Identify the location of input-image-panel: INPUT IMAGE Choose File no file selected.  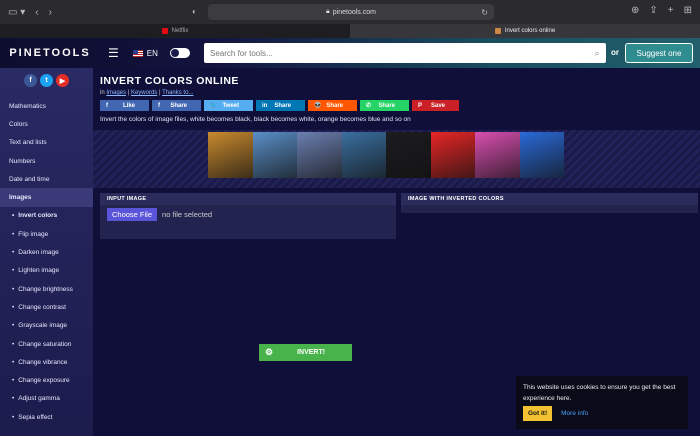
(248, 216).